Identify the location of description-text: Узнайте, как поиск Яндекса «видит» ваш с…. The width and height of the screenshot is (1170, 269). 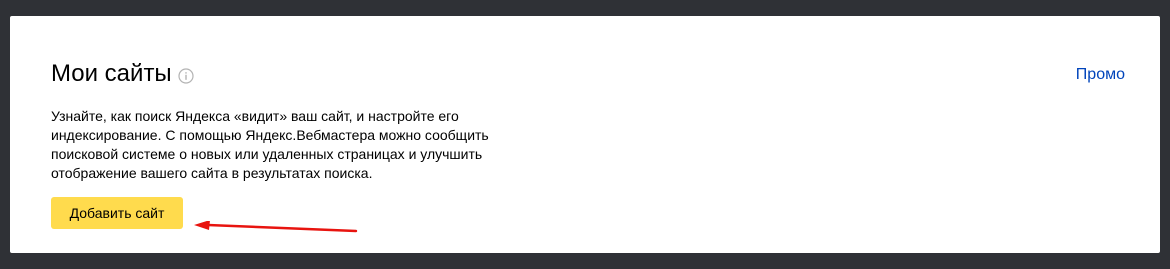
(270, 144).